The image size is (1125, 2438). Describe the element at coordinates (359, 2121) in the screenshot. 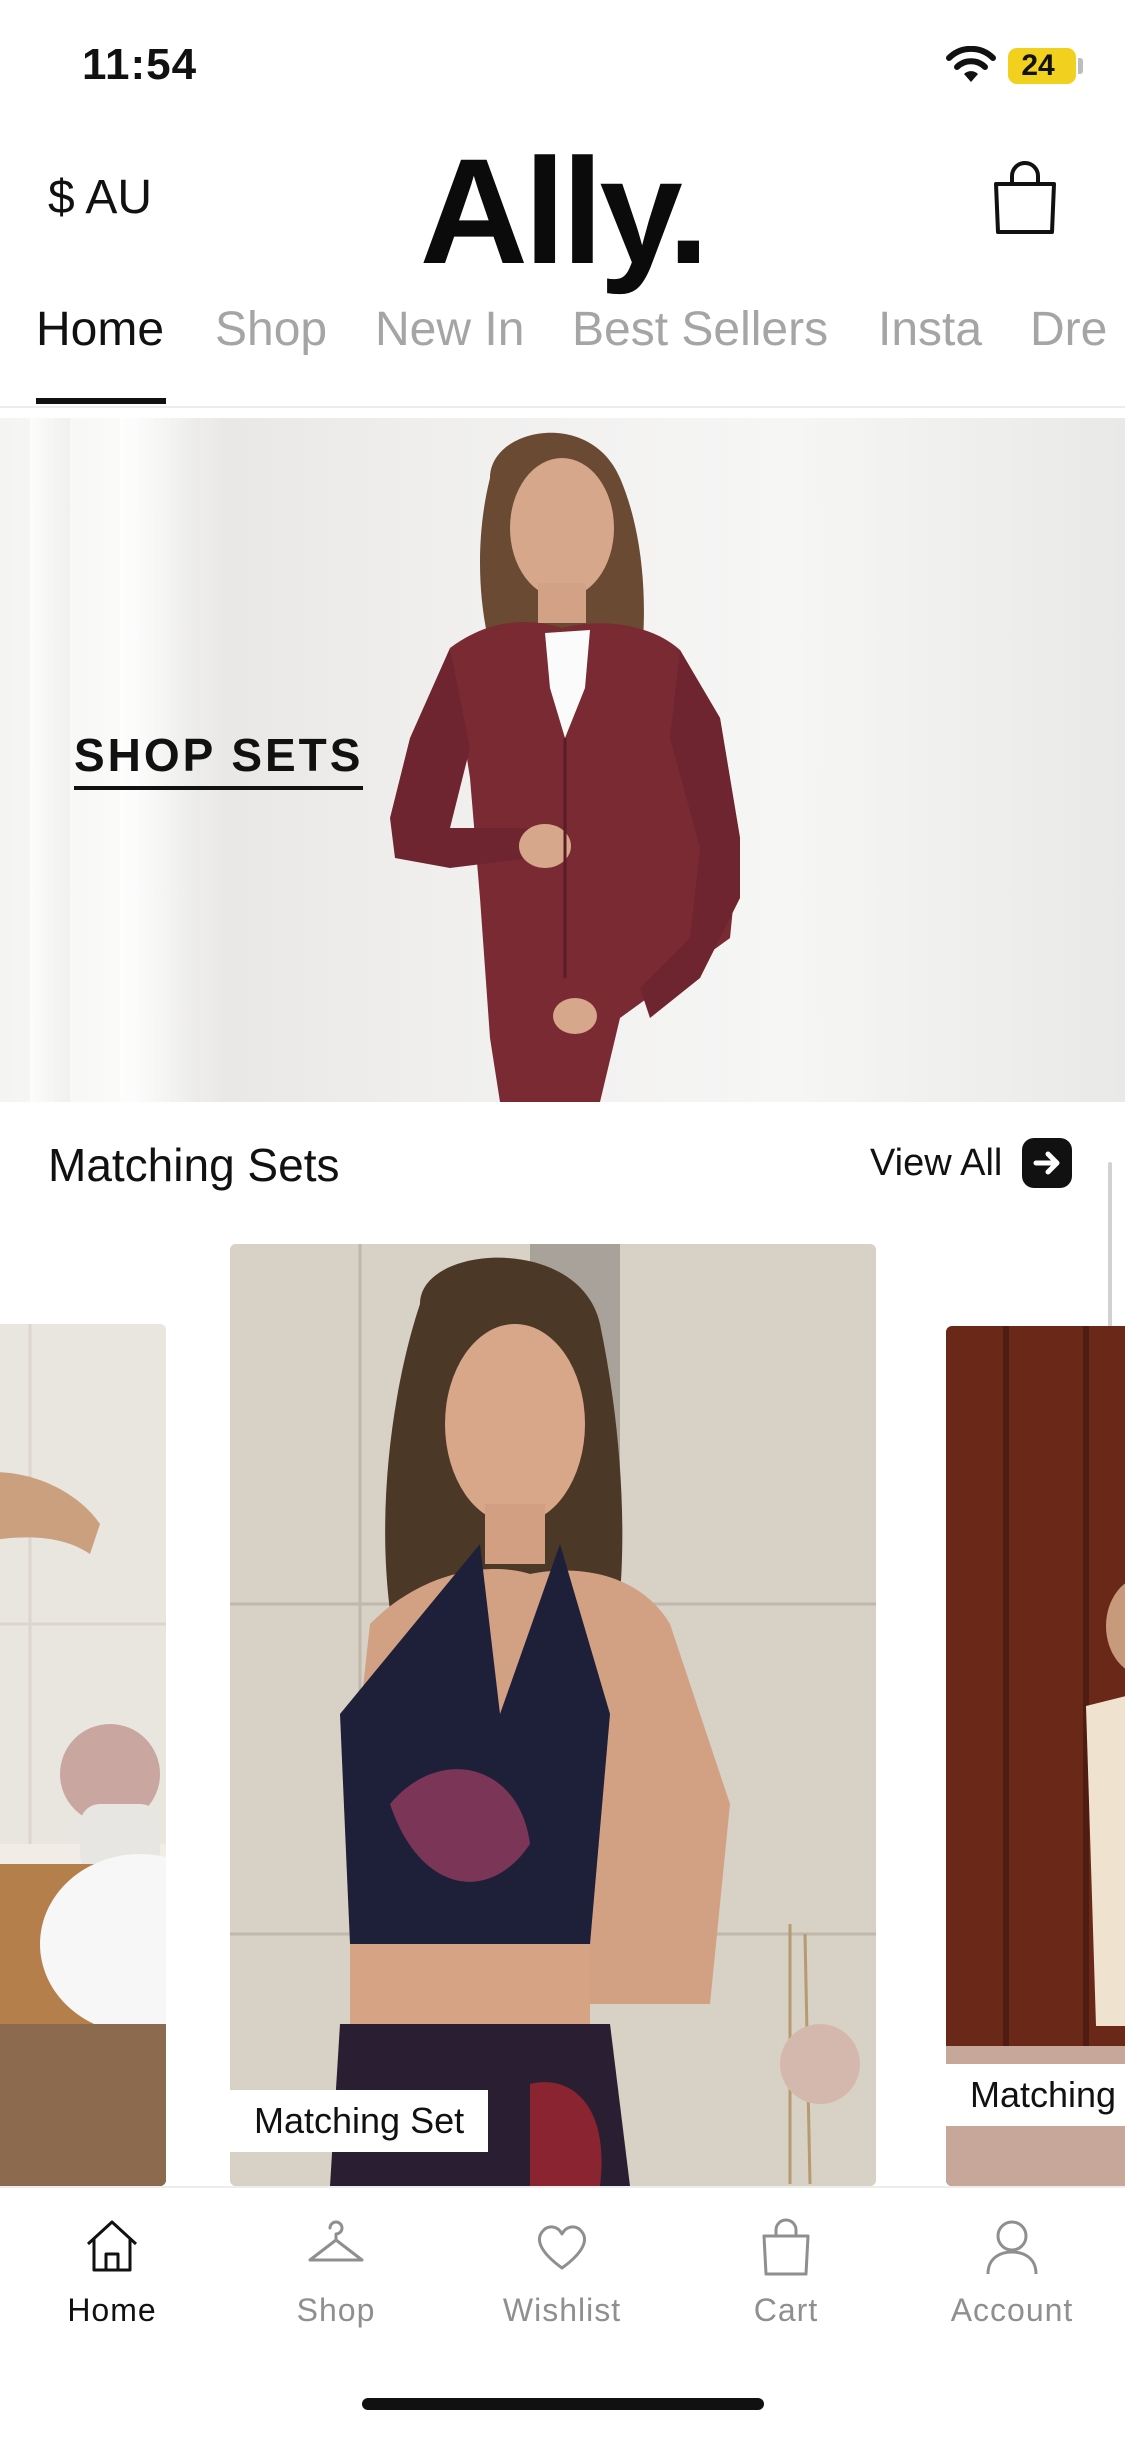

I see `product-label: Matching Set` at that location.